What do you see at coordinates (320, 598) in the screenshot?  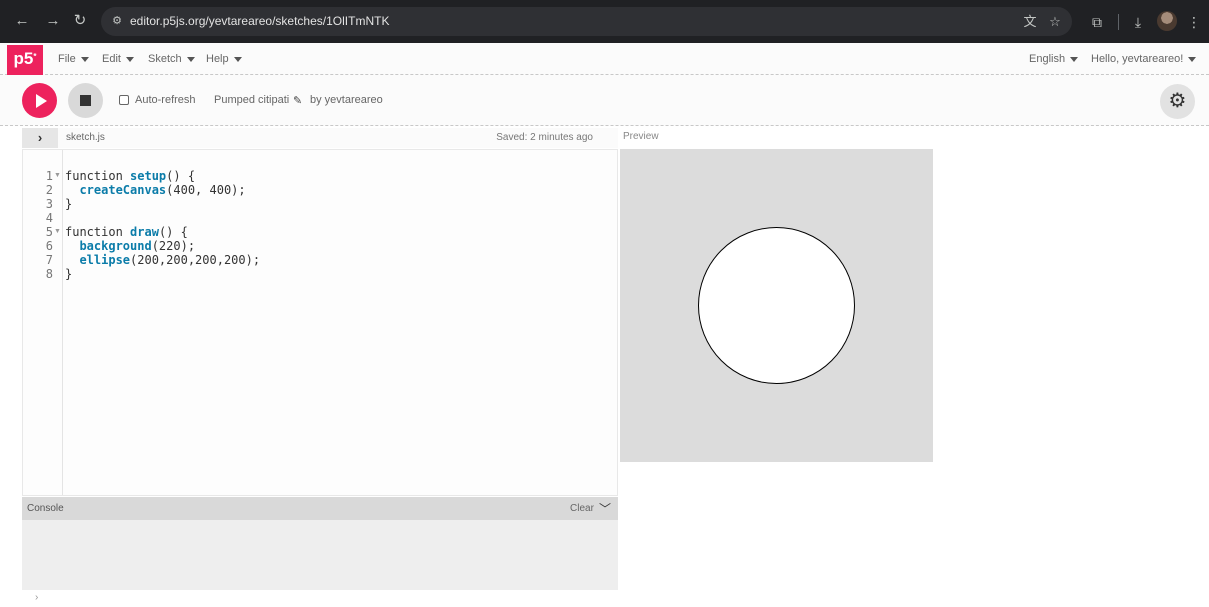 I see `console-input: ›` at bounding box center [320, 598].